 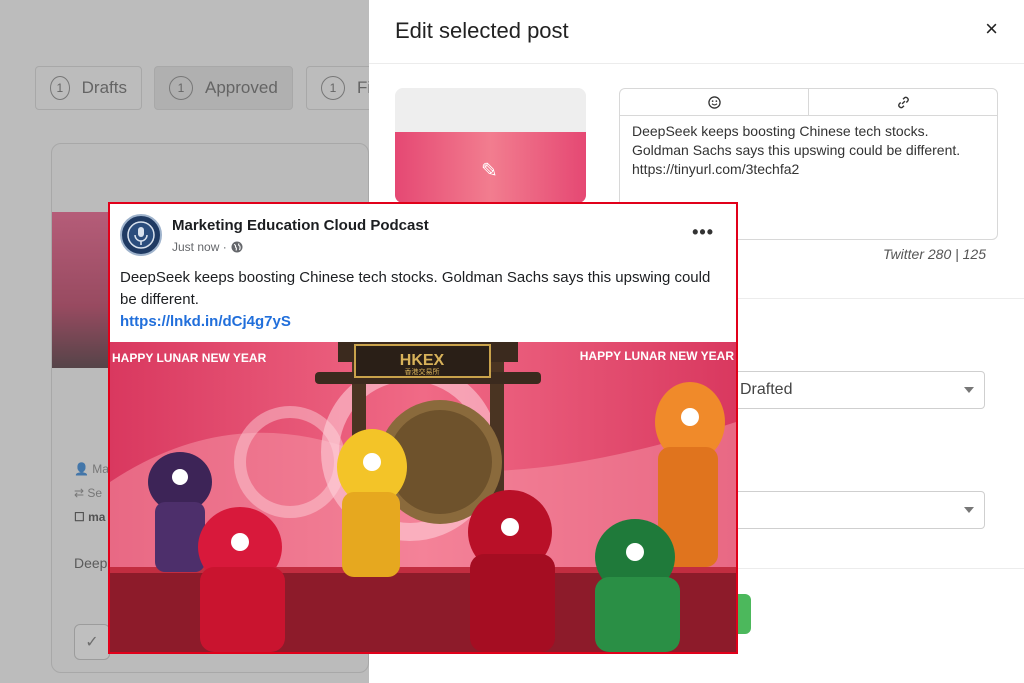 I want to click on page-name: Marketing Education Cloud Podcast, so click(x=300, y=225).